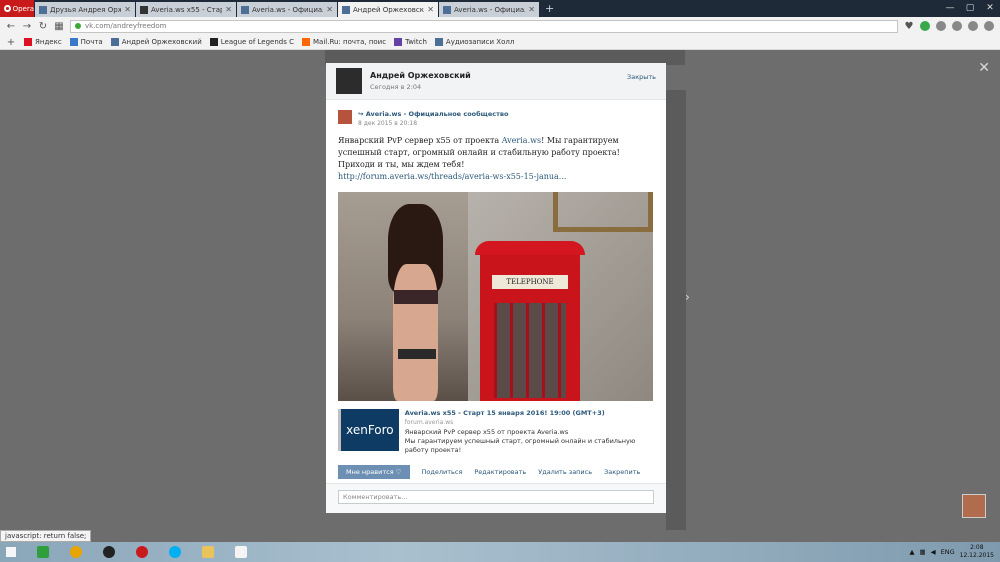  What do you see at coordinates (641, 77) in the screenshot?
I see `close-button: Закрыть` at bounding box center [641, 77].